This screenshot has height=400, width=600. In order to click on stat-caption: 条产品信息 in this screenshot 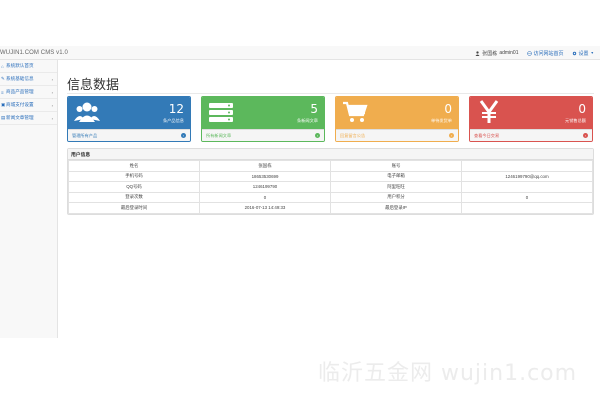, I will do `click(173, 120)`.